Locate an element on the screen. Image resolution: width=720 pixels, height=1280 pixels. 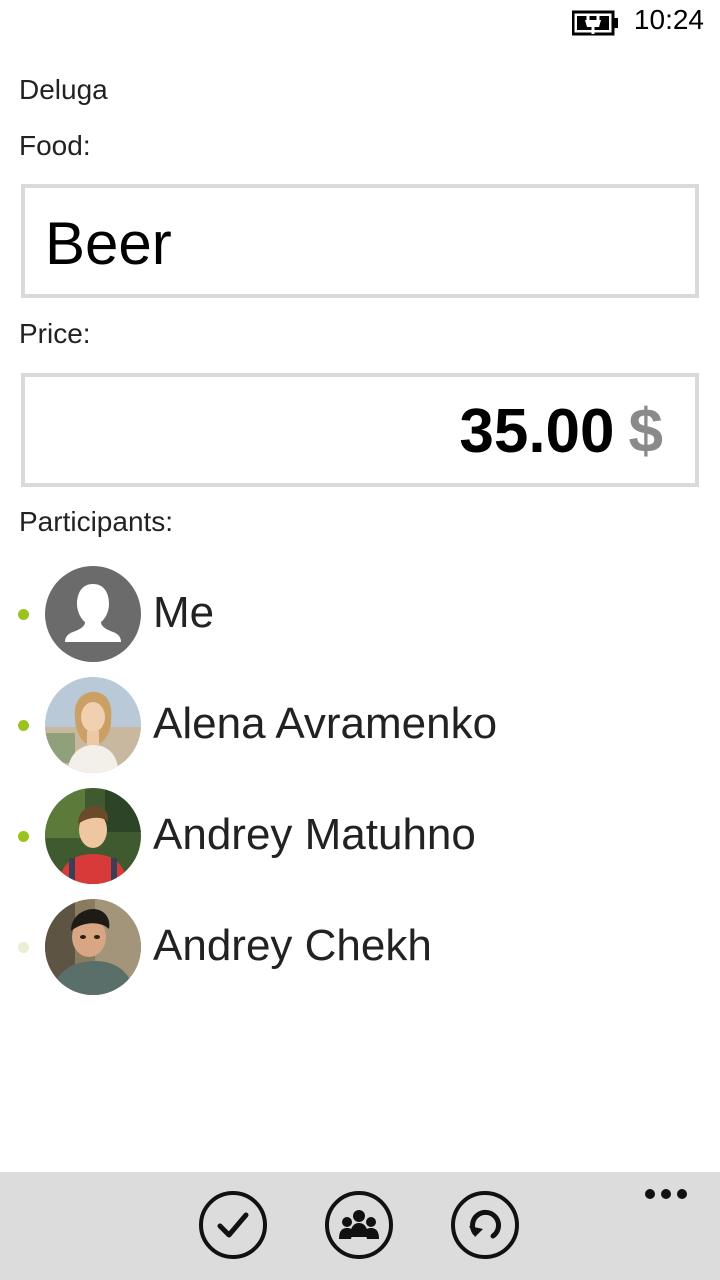
price-input-value: 35.00 $ is located at coordinates (561, 432).